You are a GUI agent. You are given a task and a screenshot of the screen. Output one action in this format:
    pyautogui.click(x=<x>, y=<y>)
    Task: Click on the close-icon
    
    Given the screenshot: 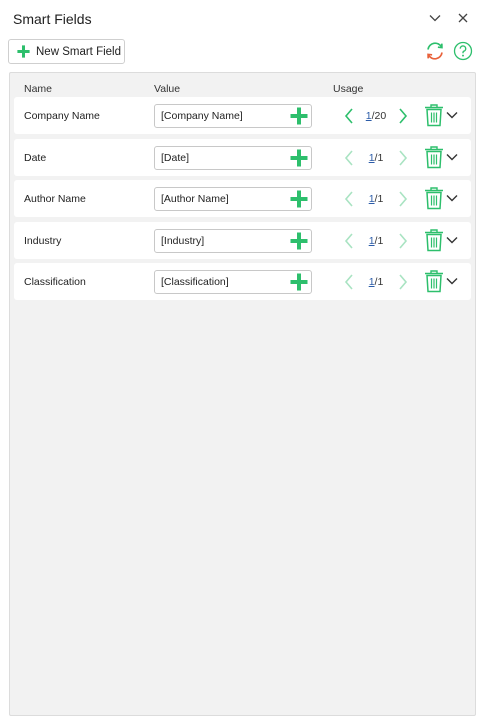 What is the action you would take?
    pyautogui.click(x=463, y=18)
    